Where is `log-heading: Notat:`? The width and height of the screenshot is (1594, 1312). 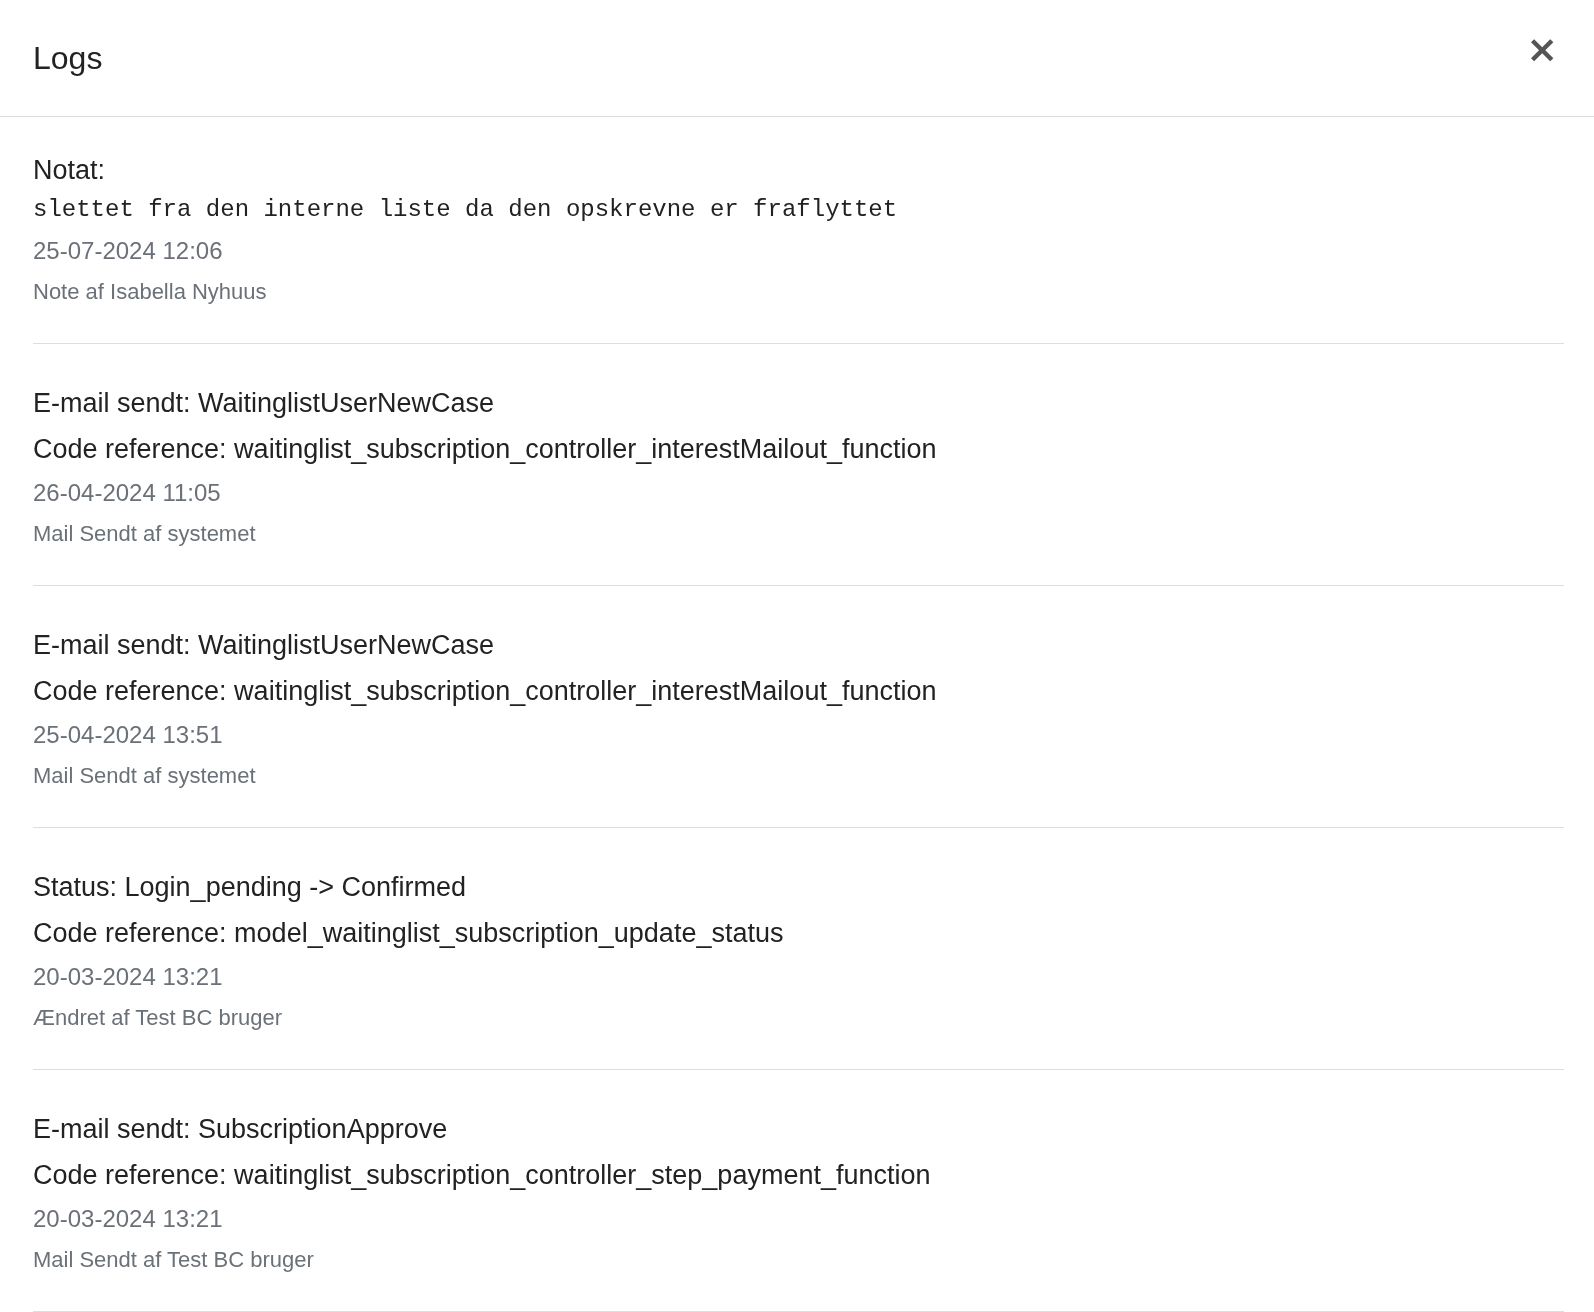 log-heading: Notat: is located at coordinates (69, 170).